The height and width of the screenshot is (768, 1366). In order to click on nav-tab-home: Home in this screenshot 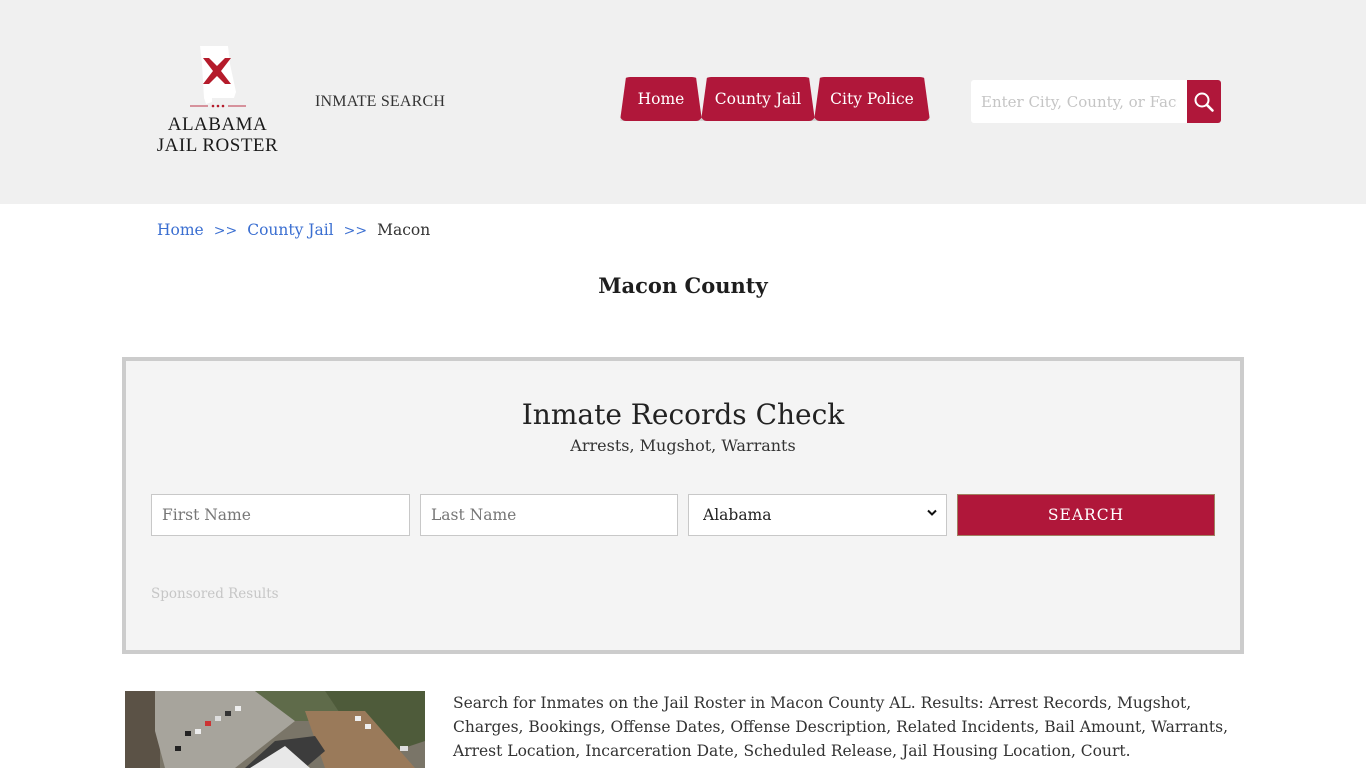, I will do `click(661, 99)`.